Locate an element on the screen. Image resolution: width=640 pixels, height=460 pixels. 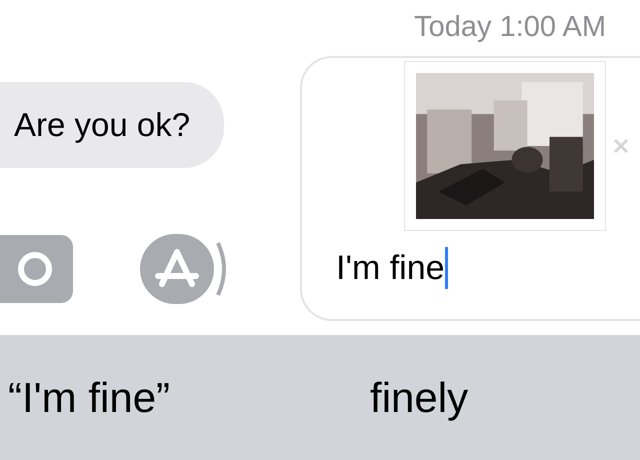
message-bubble: Are you ok? is located at coordinates (112, 125).